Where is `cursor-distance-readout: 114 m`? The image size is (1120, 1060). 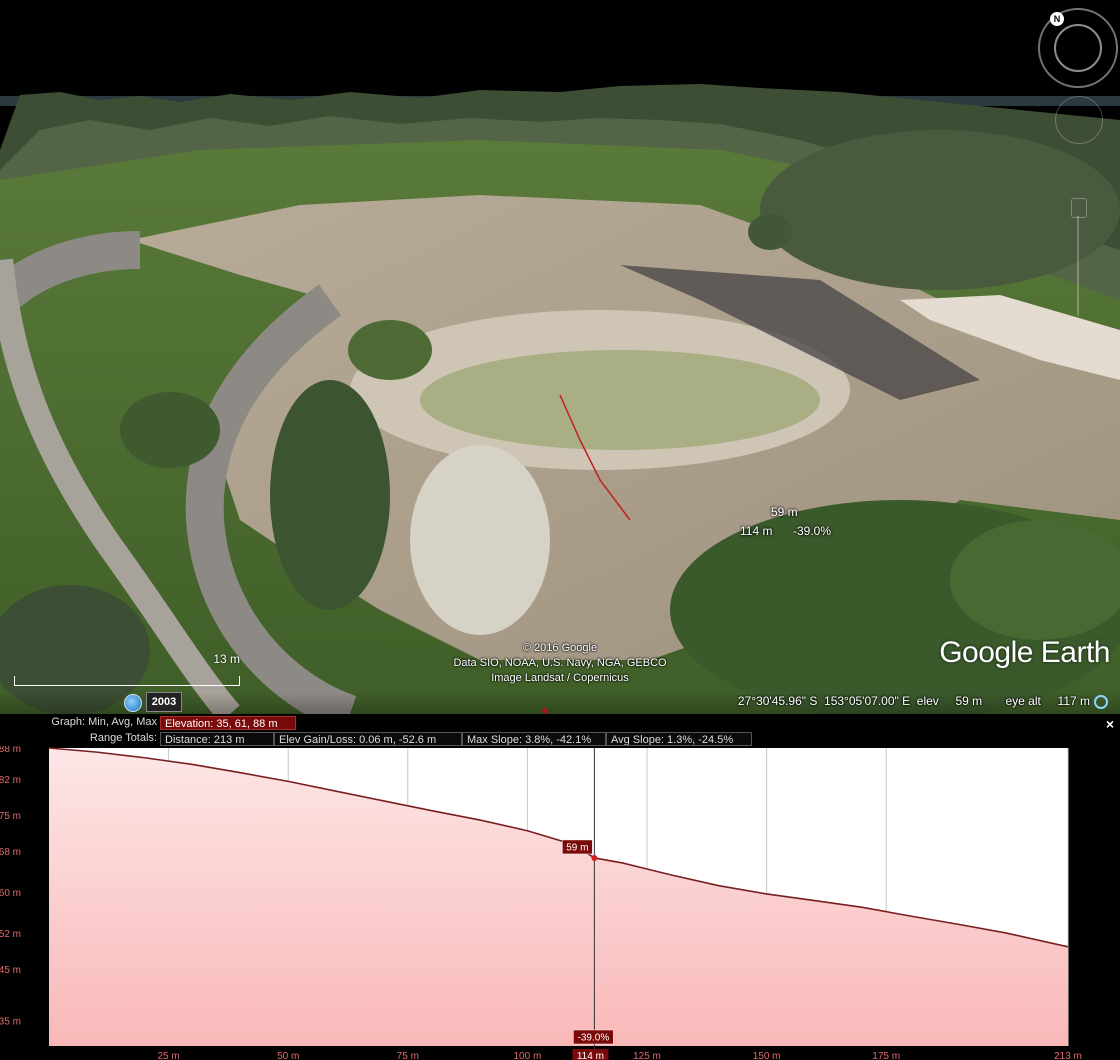
cursor-distance-readout: 114 m is located at coordinates (756, 531).